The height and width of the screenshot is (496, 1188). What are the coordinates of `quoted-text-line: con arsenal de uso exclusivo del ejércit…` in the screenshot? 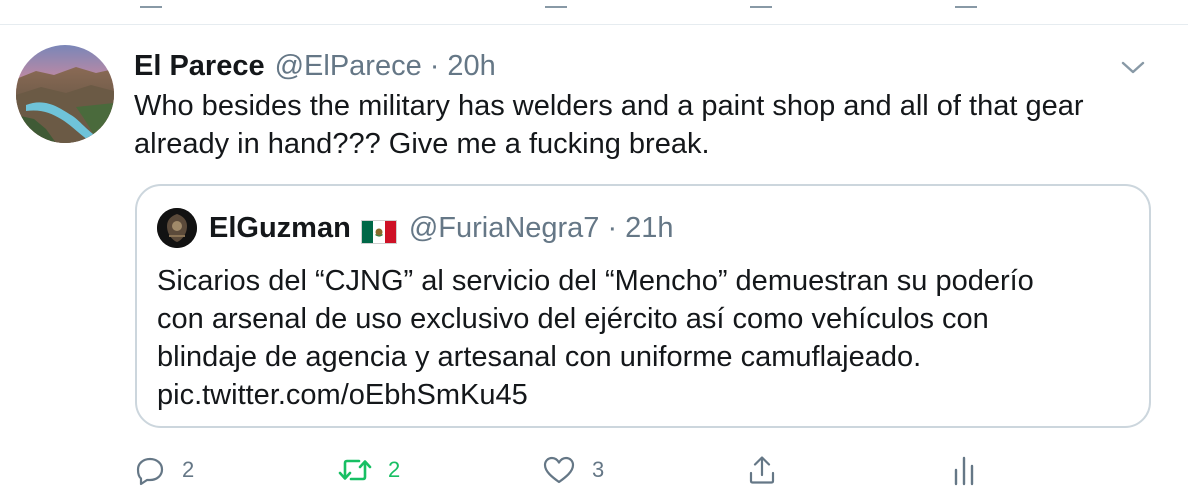 It's located at (573, 319).